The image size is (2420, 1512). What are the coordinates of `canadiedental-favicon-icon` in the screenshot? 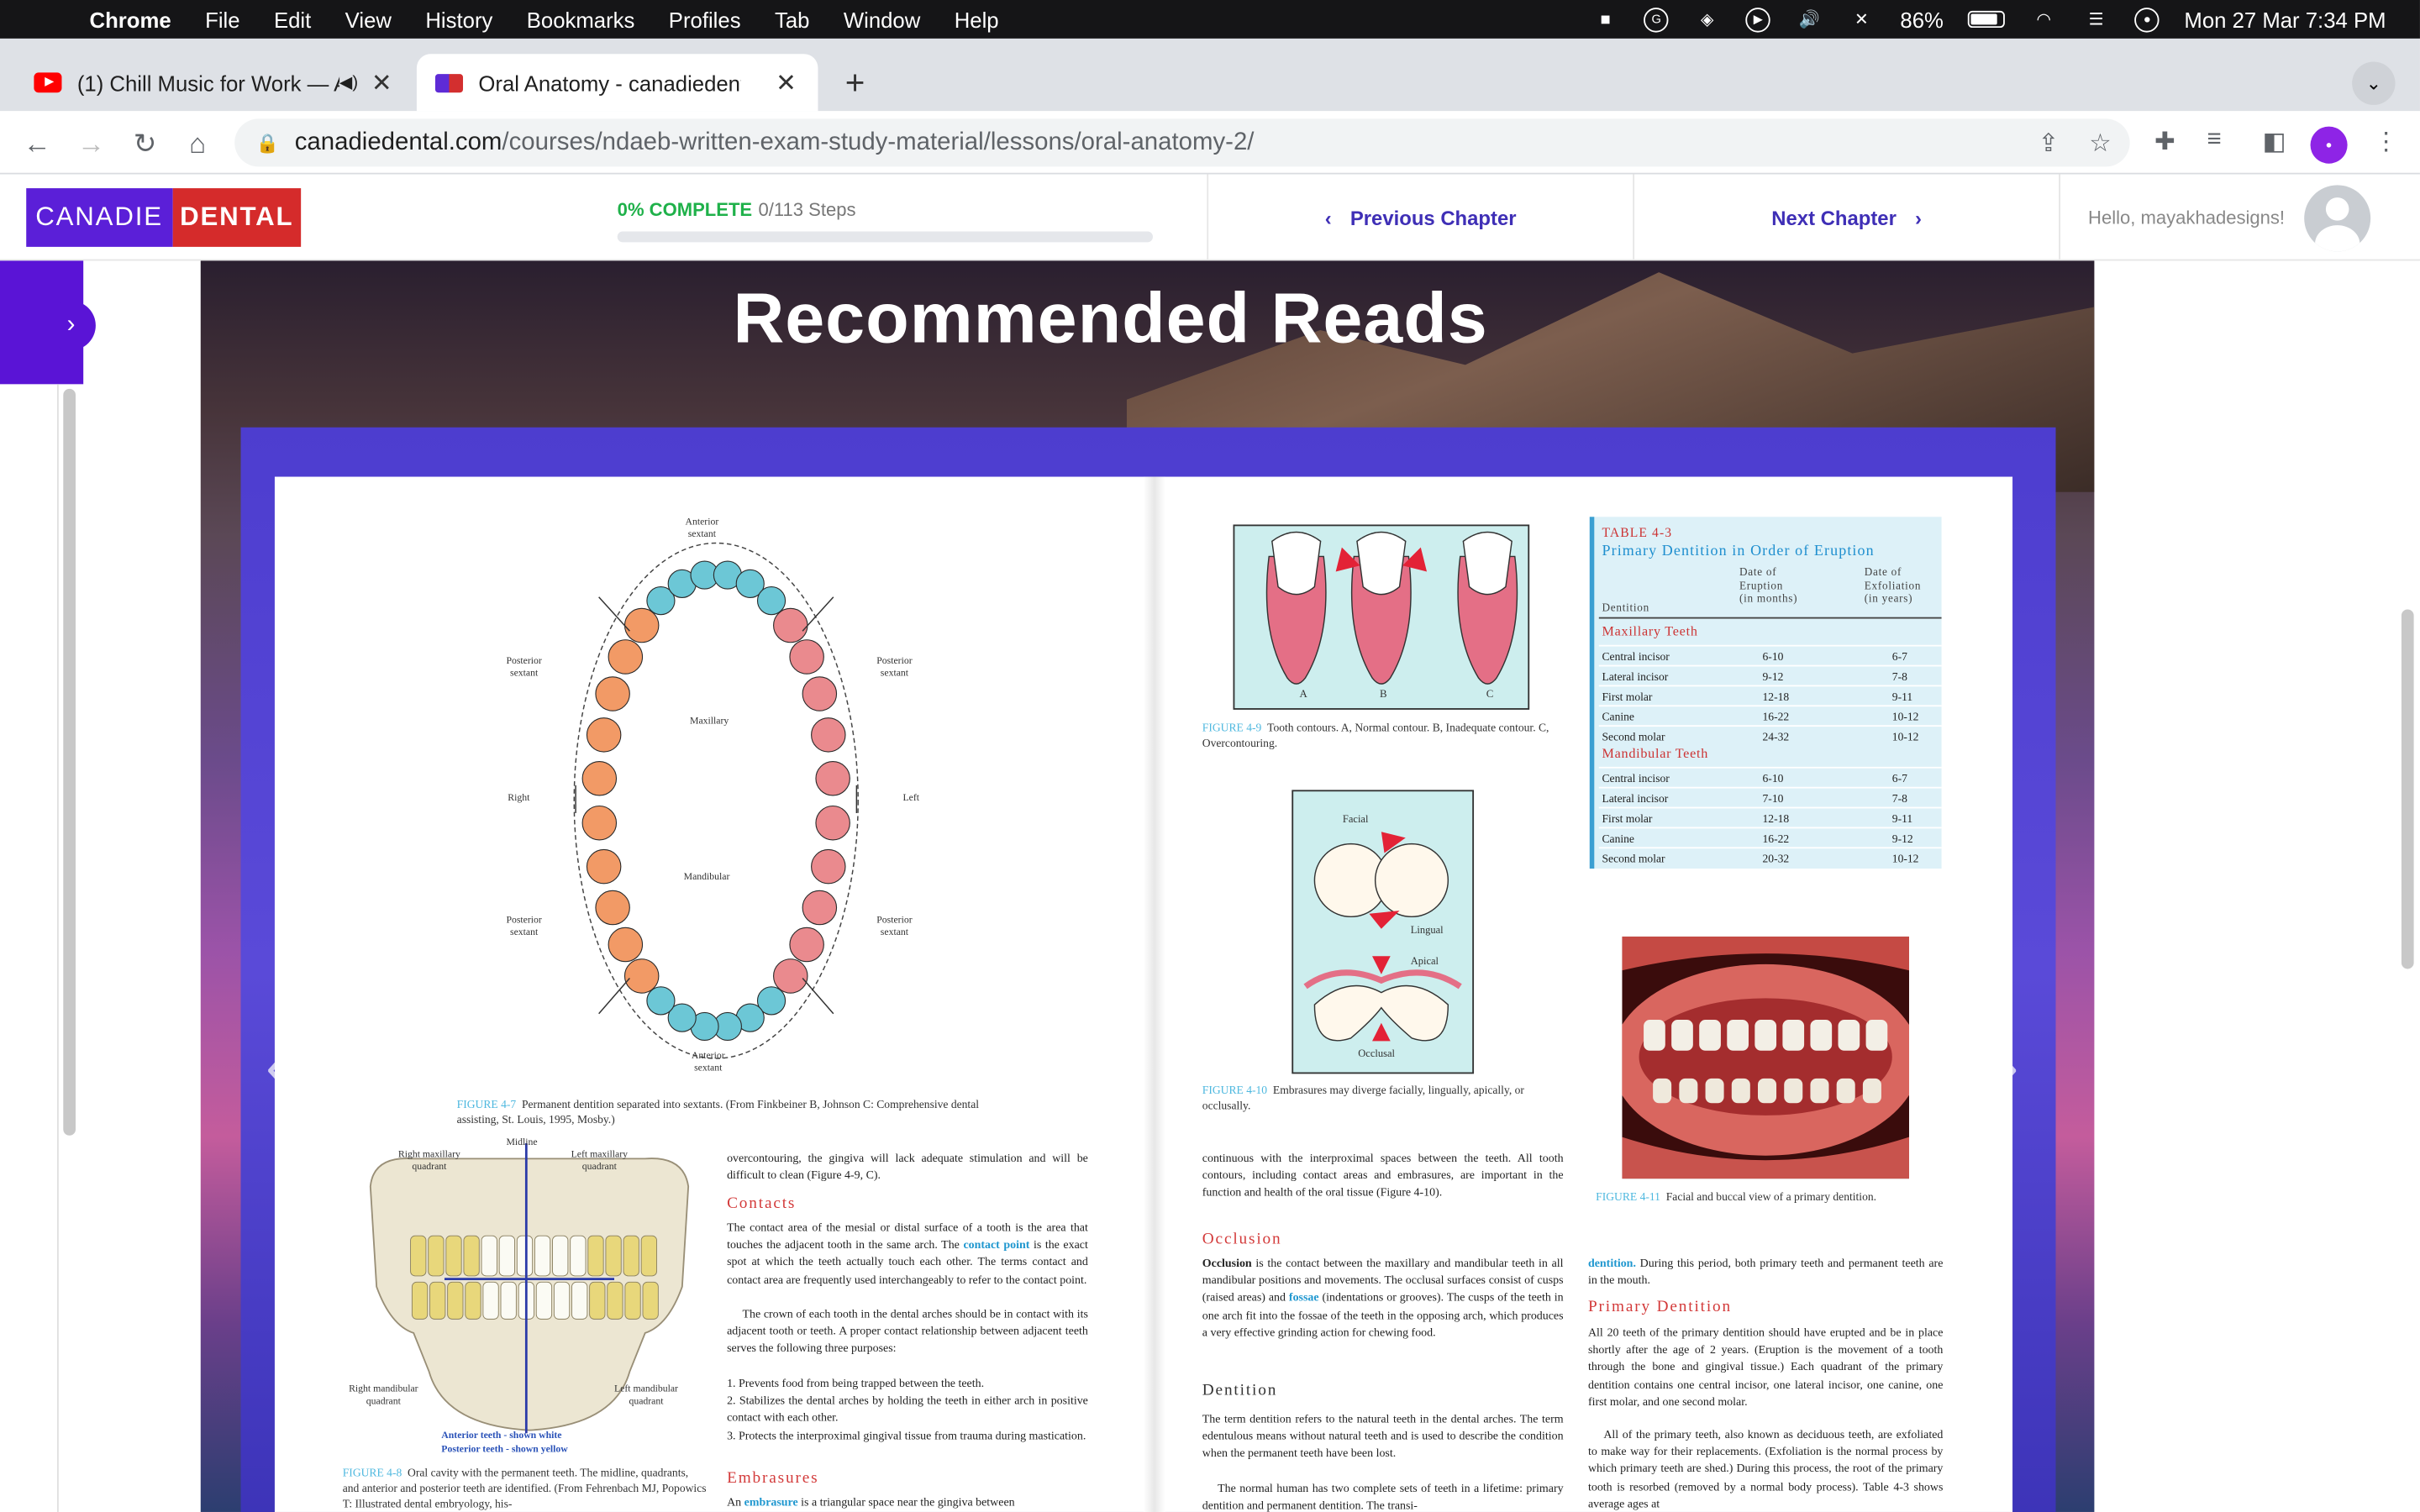 It's located at (449, 82).